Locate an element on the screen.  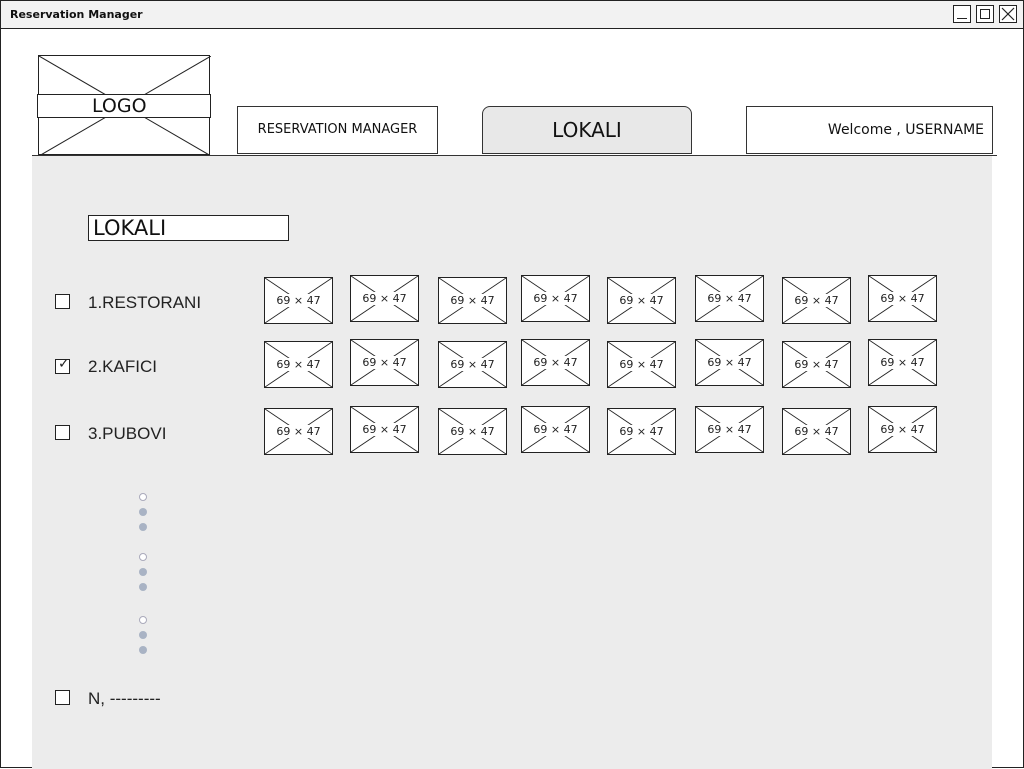
close-icon is located at coordinates (1008, 14).